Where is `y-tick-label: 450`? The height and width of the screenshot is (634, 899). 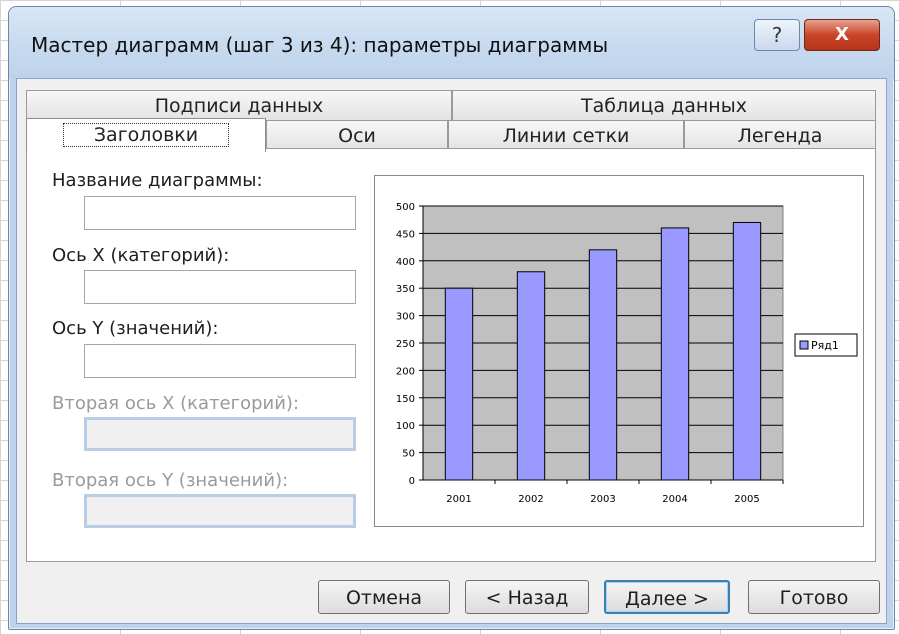 y-tick-label: 450 is located at coordinates (405, 234).